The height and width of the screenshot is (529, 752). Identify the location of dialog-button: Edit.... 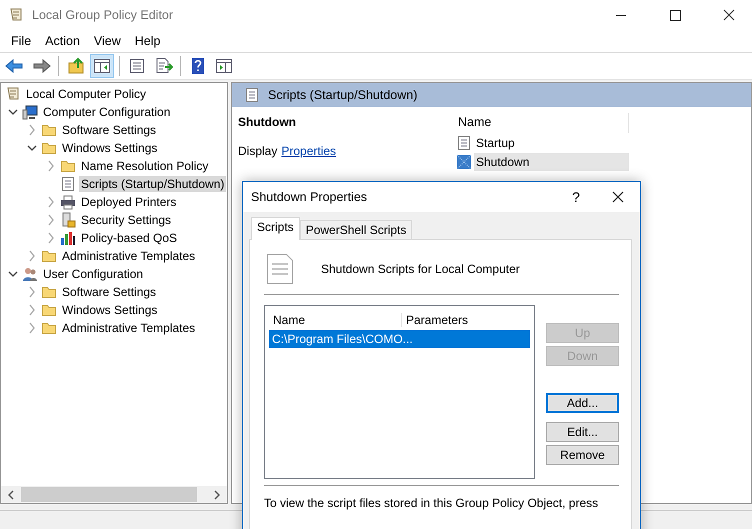
(582, 432).